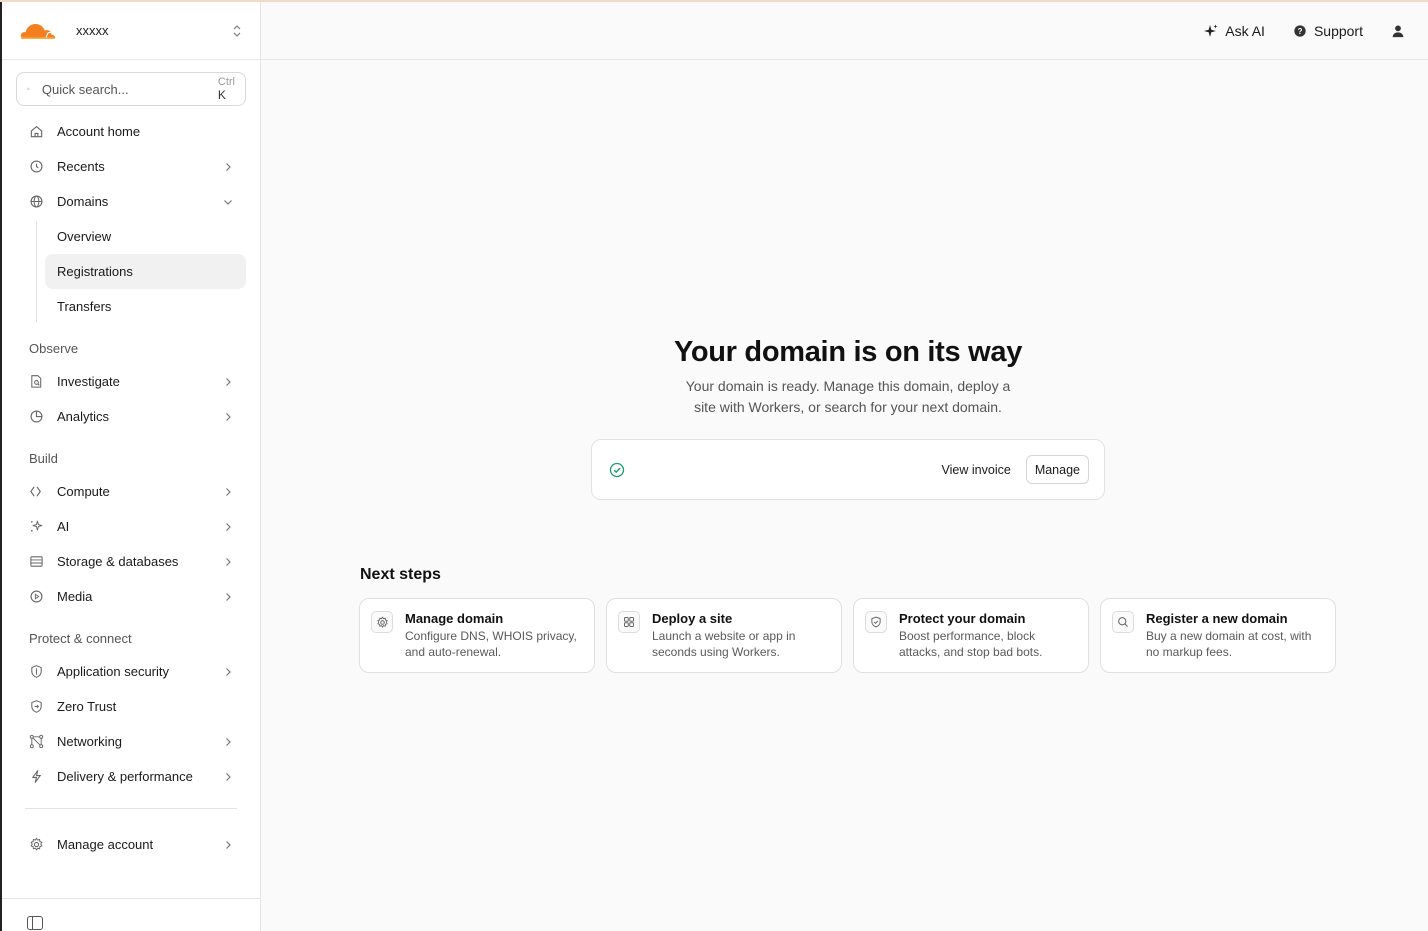 This screenshot has height=931, width=1428. Describe the element at coordinates (221, 95) in the screenshot. I see `shortcut-key: K` at that location.